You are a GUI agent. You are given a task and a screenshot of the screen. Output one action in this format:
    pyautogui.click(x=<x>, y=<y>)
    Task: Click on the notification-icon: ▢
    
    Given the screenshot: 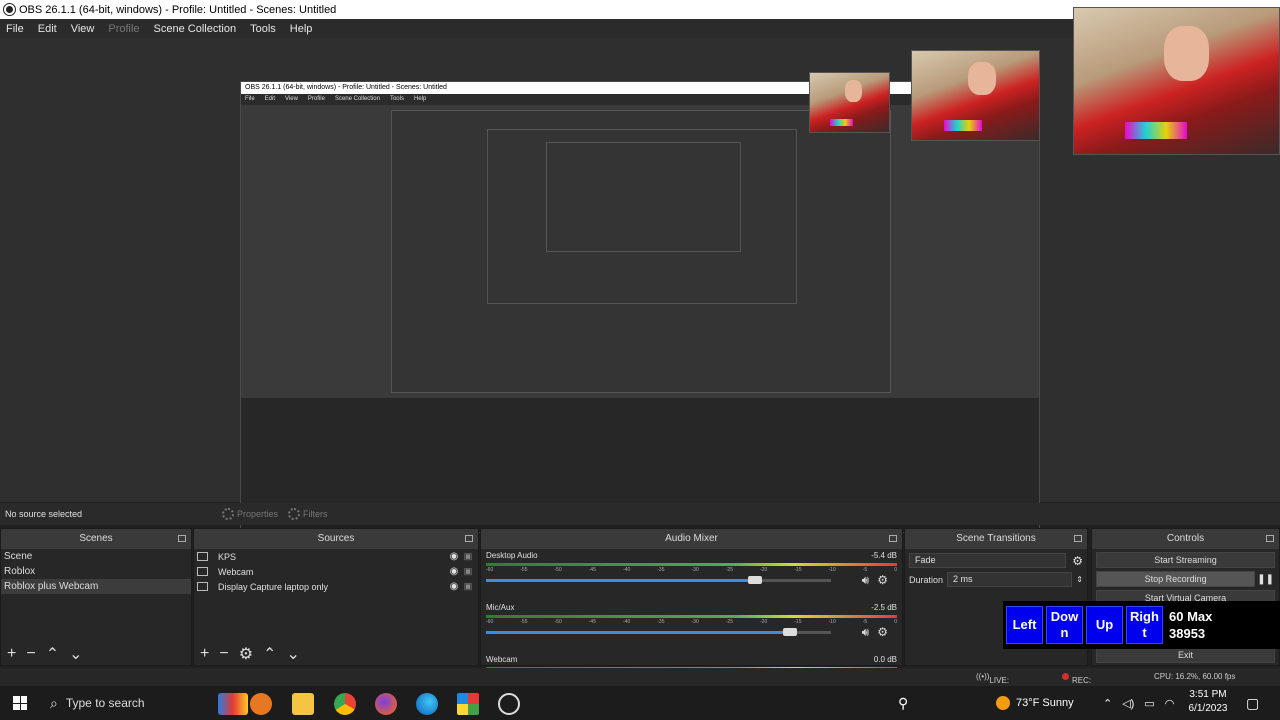 What is the action you would take?
    pyautogui.click(x=1252, y=703)
    